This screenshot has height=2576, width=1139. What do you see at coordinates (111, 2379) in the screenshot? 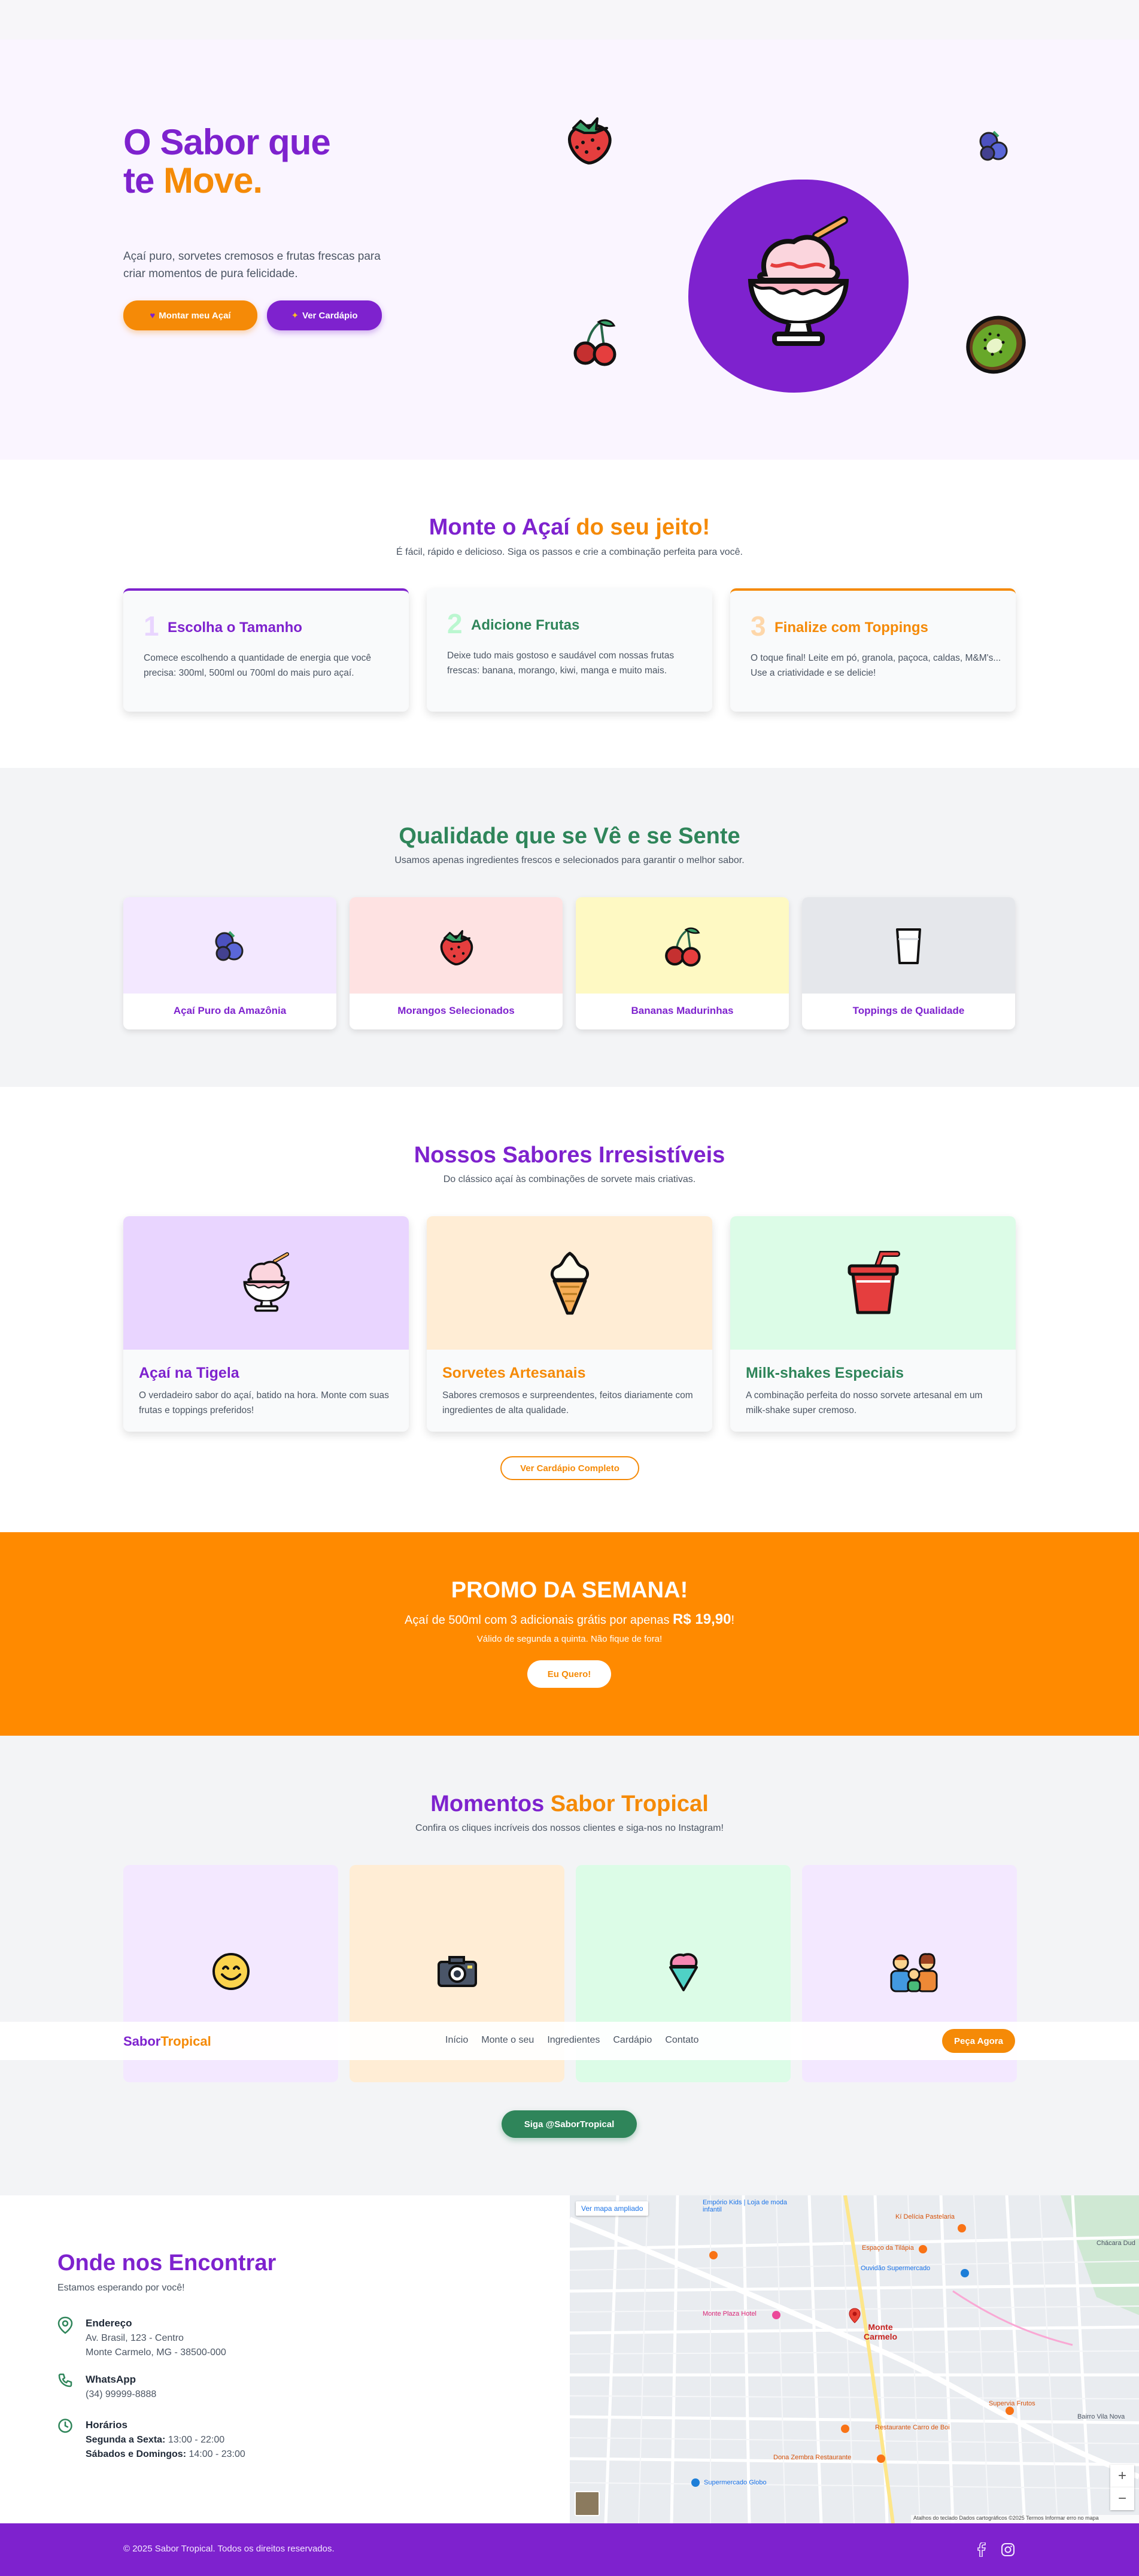
I see `whatsapp-label: WhatsApp` at bounding box center [111, 2379].